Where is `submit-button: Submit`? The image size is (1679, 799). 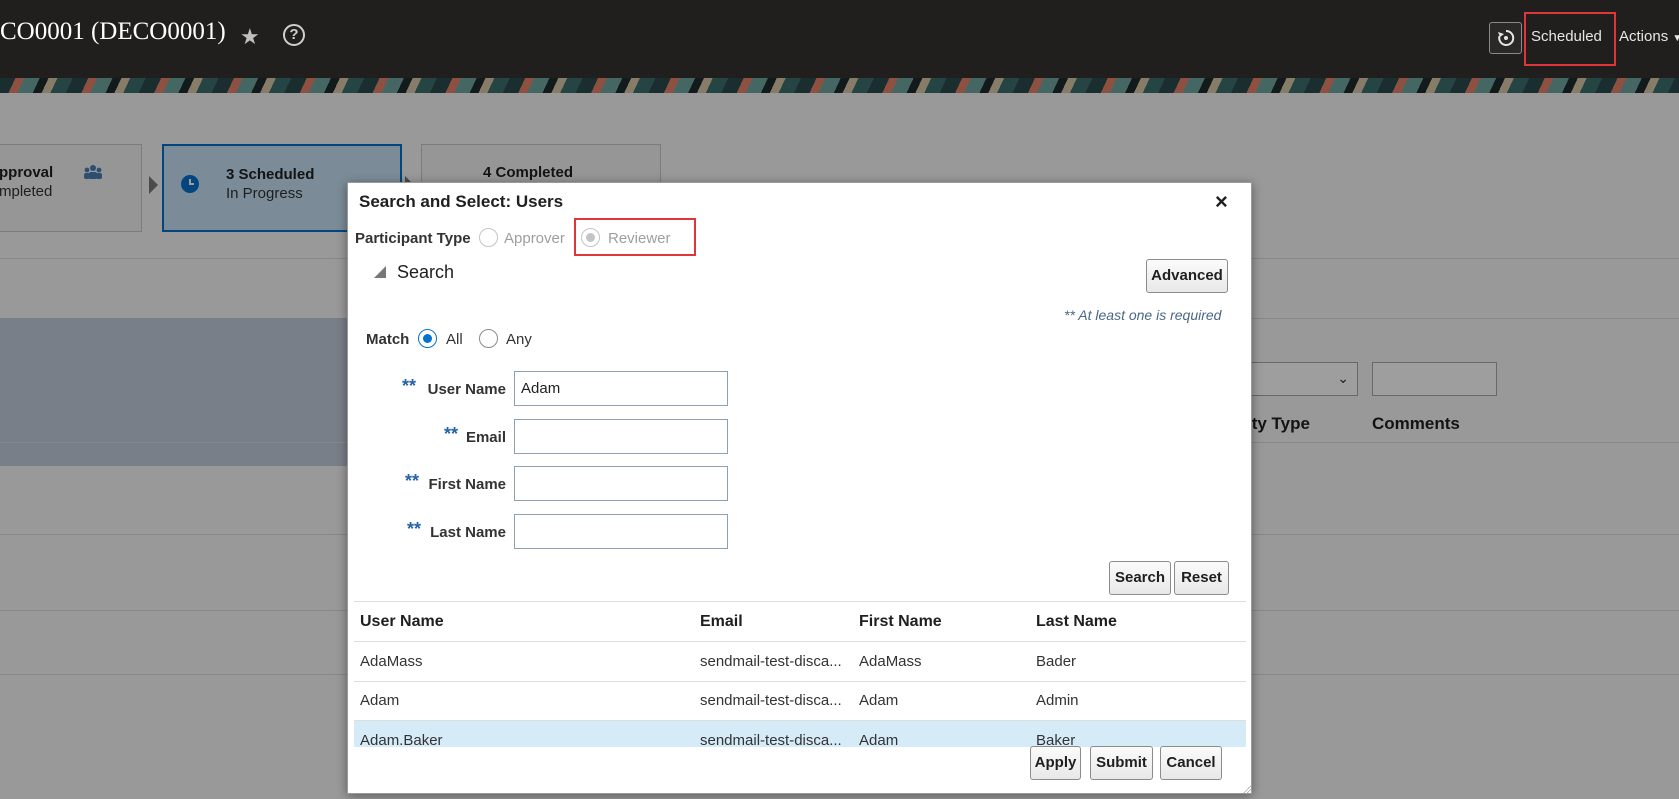
submit-button: Submit is located at coordinates (1121, 763).